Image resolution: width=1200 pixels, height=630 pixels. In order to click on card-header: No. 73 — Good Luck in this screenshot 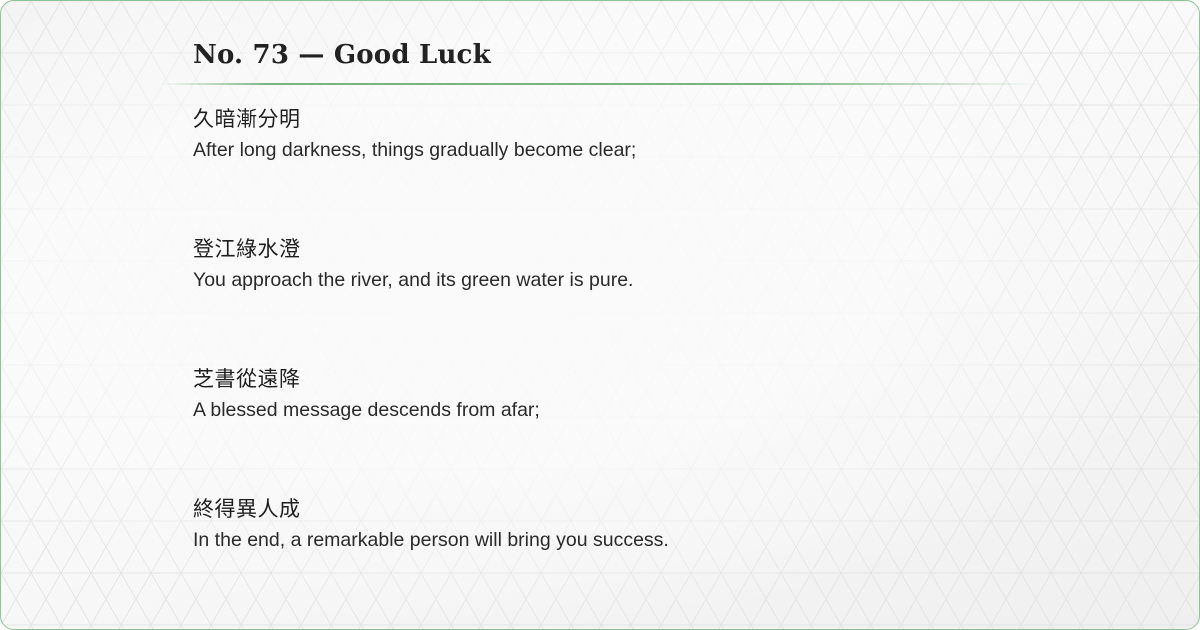, I will do `click(623, 55)`.